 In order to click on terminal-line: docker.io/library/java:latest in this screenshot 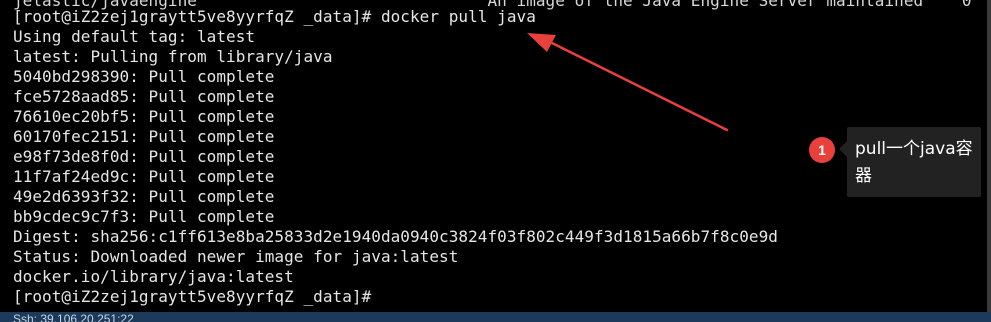, I will do `click(153, 276)`.